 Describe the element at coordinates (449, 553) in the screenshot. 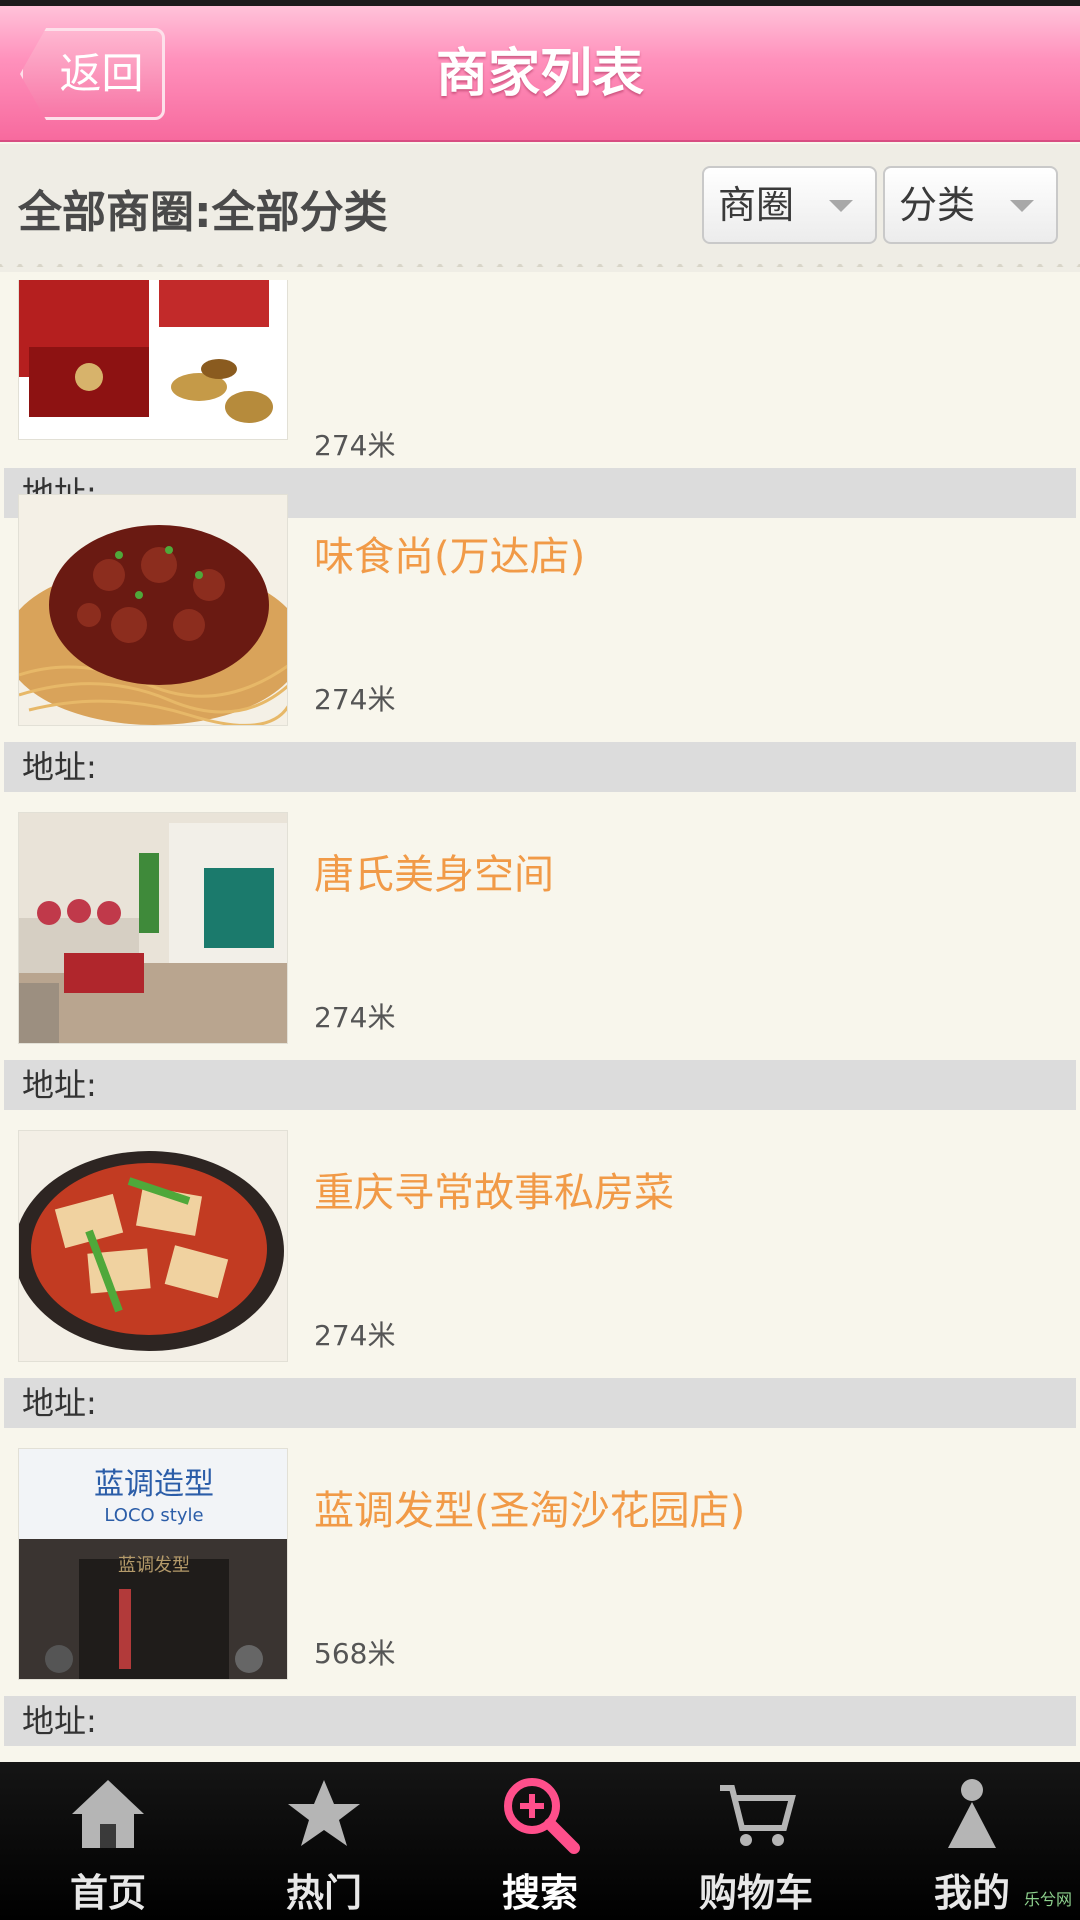

I see `merchant-name: 味食尚(万达店)` at that location.